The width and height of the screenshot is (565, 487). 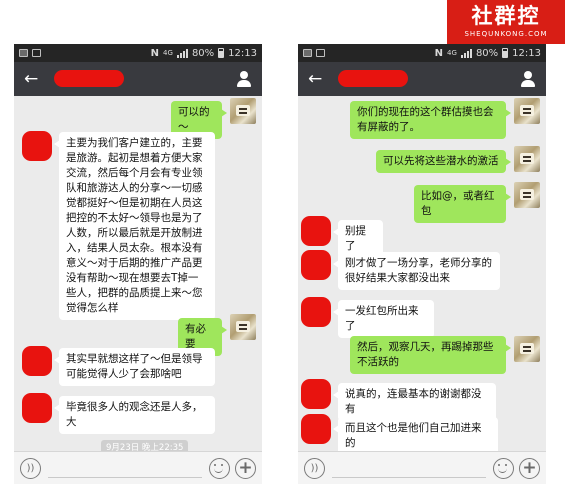 I want to click on message-bubble: 说真的，连最基本的谢谢都没有, so click(x=414, y=402).